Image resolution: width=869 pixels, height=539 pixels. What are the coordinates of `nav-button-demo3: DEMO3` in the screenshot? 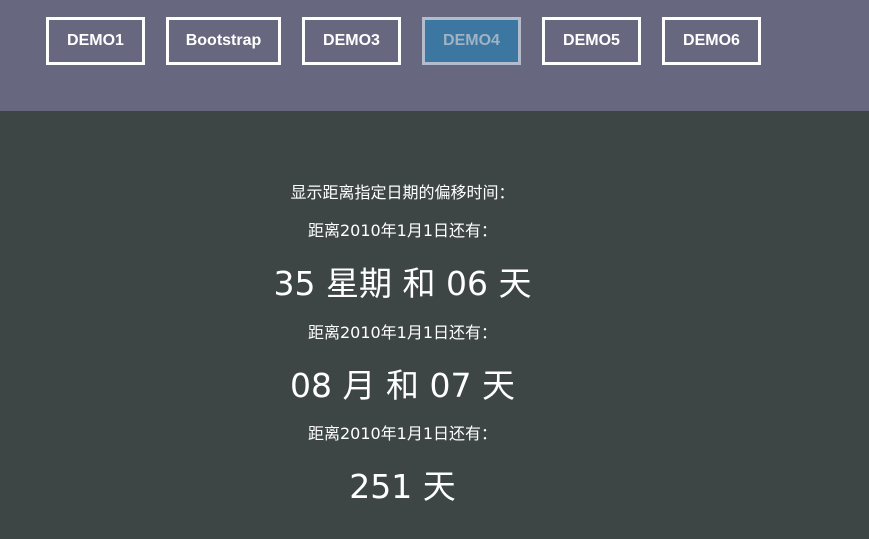 It's located at (351, 41).